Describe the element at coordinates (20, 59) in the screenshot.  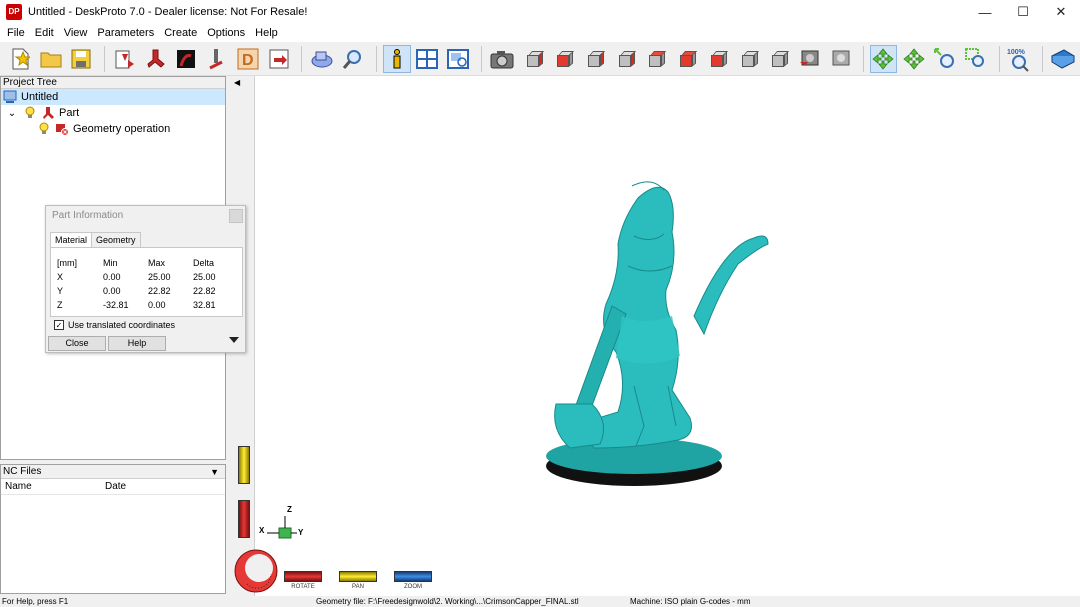
I see `new-file-button` at that location.